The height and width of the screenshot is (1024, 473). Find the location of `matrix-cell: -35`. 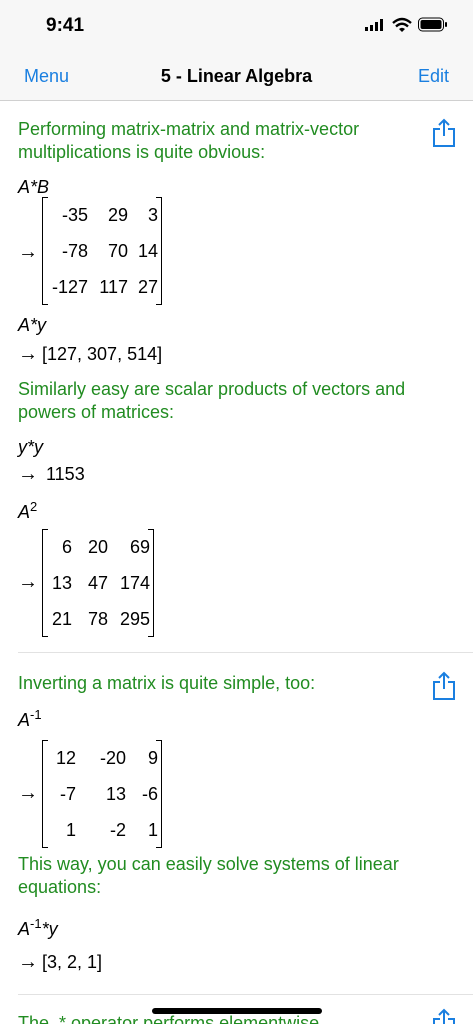

matrix-cell: -35 is located at coordinates (74, 215).